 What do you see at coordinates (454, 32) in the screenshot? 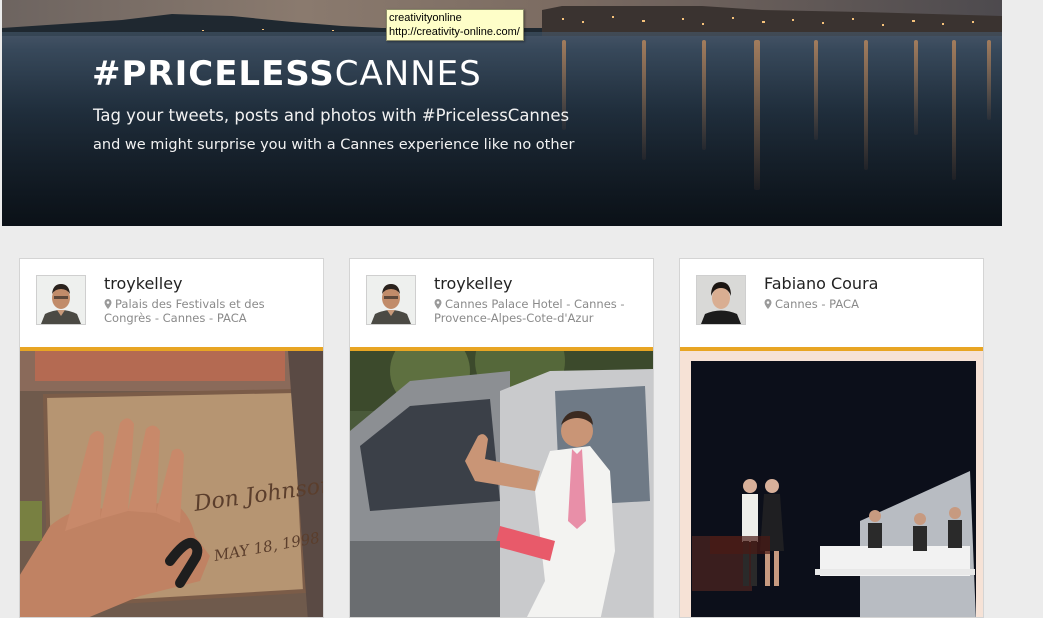
I see `tooltip-url: http://creativity-online.com/` at bounding box center [454, 32].